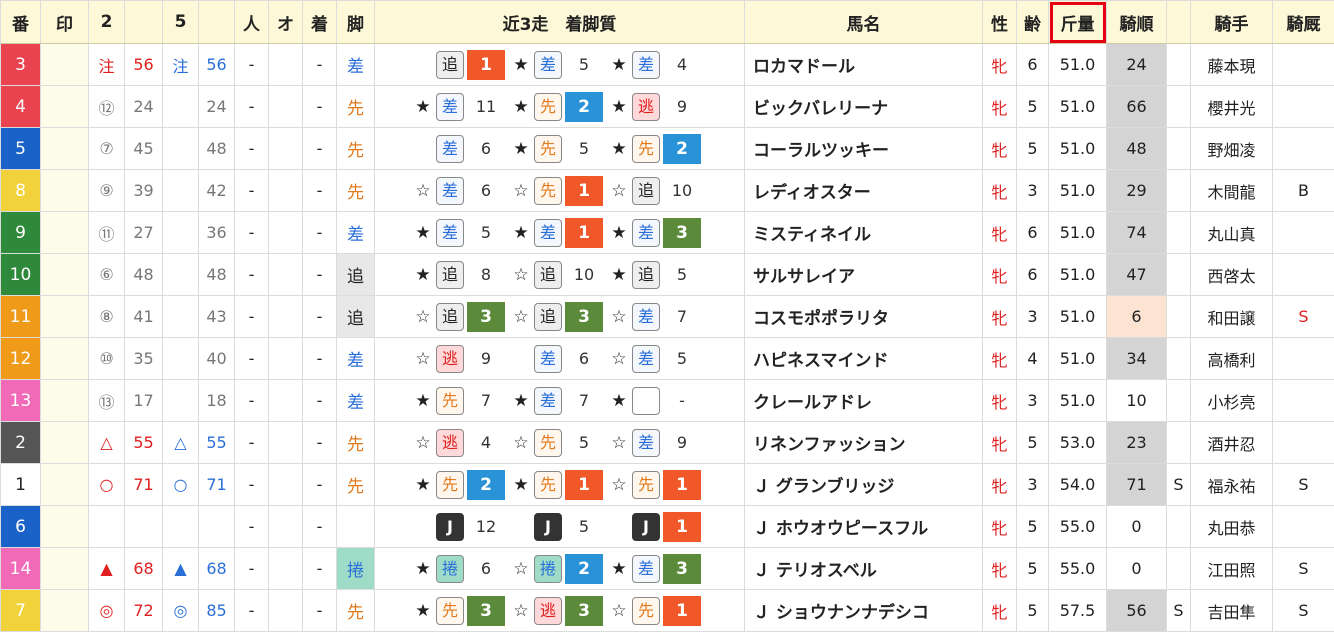 Image resolution: width=1334 pixels, height=632 pixels. What do you see at coordinates (557, 148) in the screenshot?
I see `recent-race: ★ 先 5` at bounding box center [557, 148].